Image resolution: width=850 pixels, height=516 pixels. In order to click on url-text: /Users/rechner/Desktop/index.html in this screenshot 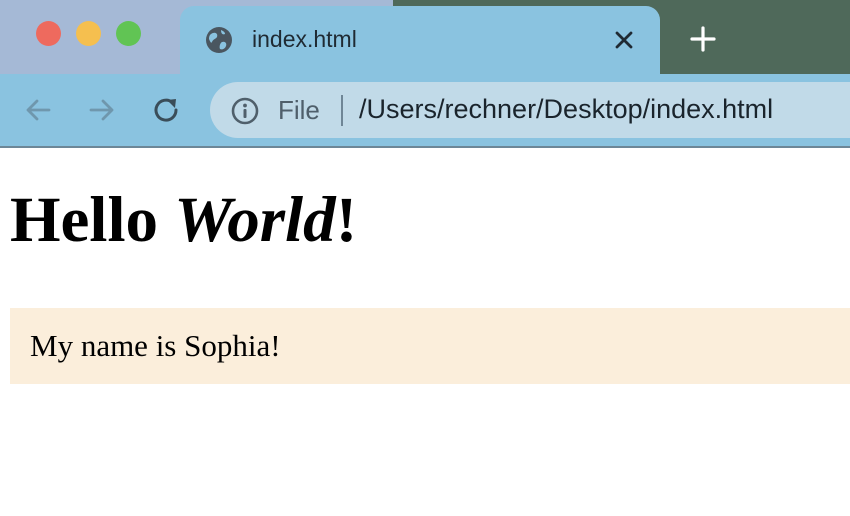, I will do `click(566, 109)`.